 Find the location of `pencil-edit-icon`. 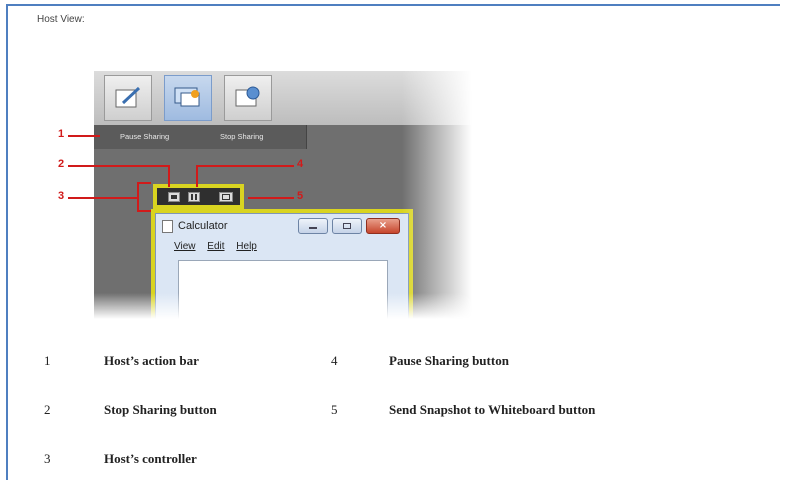

pencil-edit-icon is located at coordinates (128, 97).